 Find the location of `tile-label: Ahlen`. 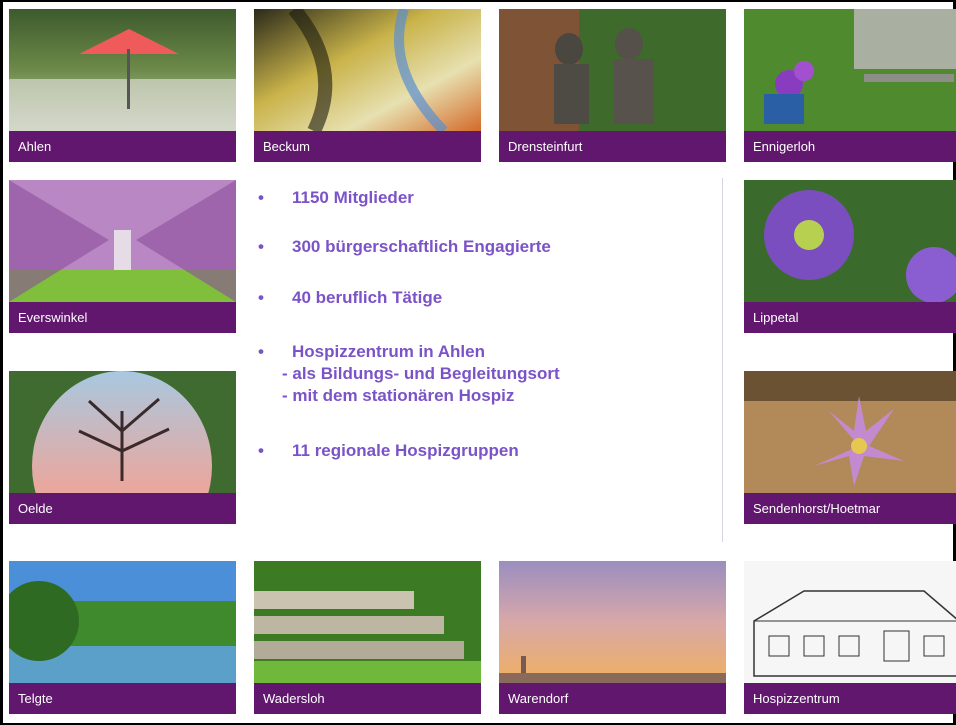

tile-label: Ahlen is located at coordinates (122, 146).